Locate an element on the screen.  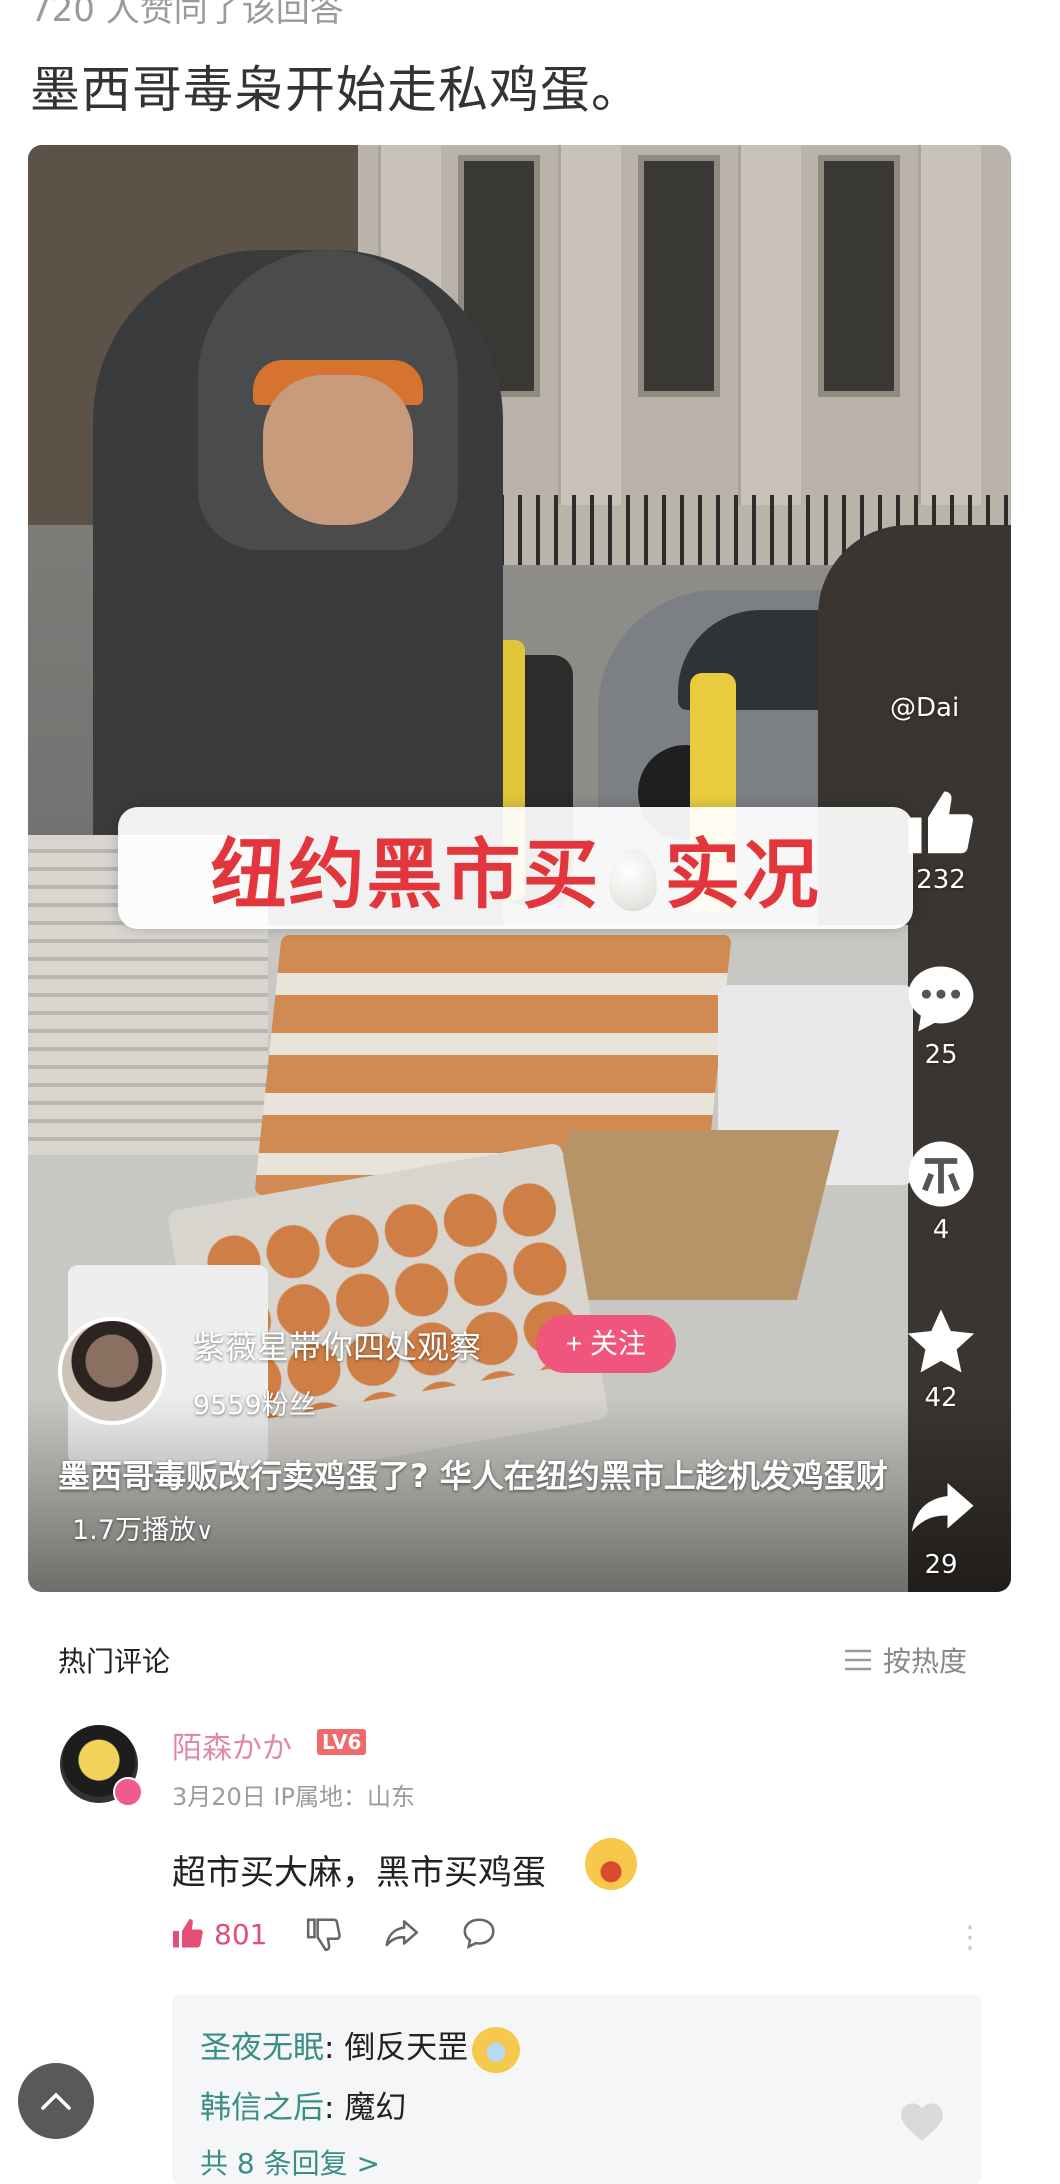
reply-user: 韩信之后 is located at coordinates (262, 2108).